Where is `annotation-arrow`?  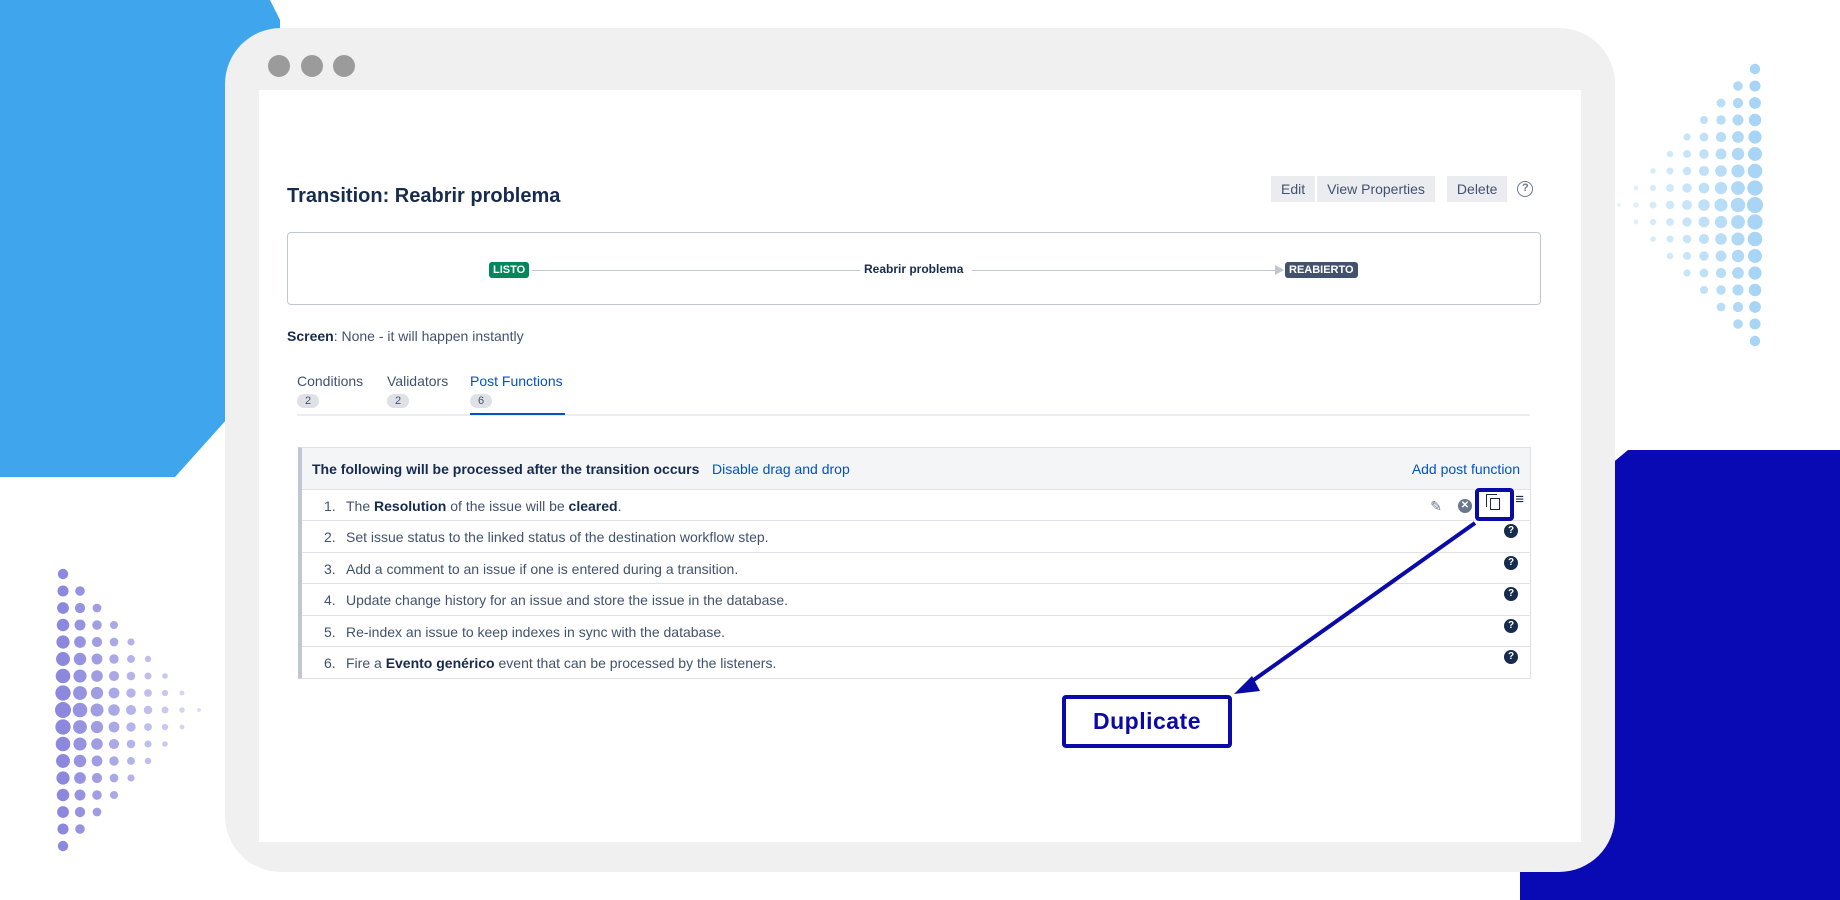
annotation-arrow is located at coordinates (1355, 607).